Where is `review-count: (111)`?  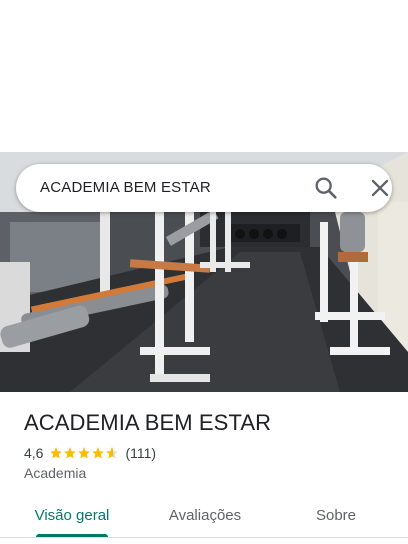
review-count: (111) is located at coordinates (140, 453).